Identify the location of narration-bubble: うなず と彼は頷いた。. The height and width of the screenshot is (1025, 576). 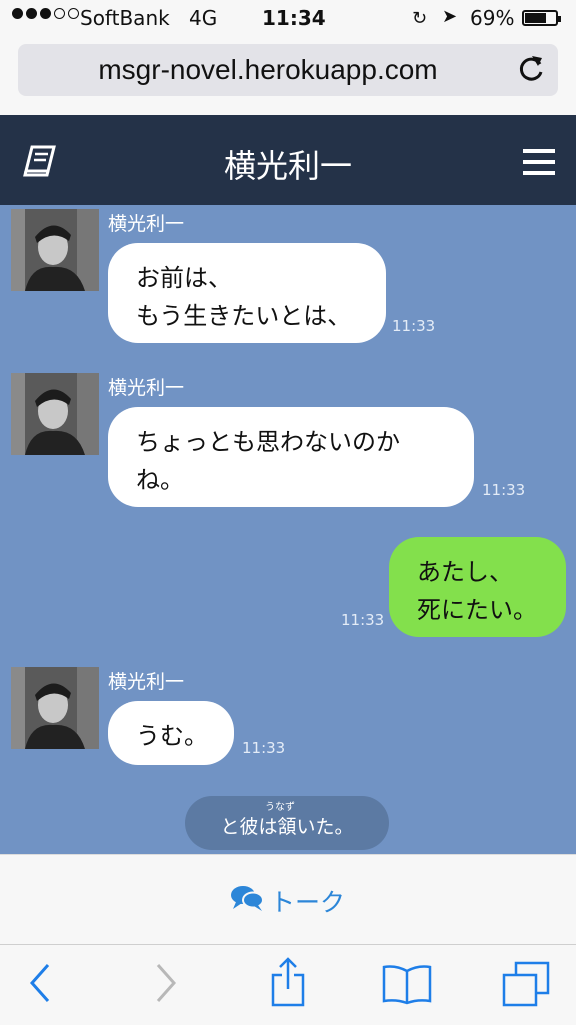
(287, 823).